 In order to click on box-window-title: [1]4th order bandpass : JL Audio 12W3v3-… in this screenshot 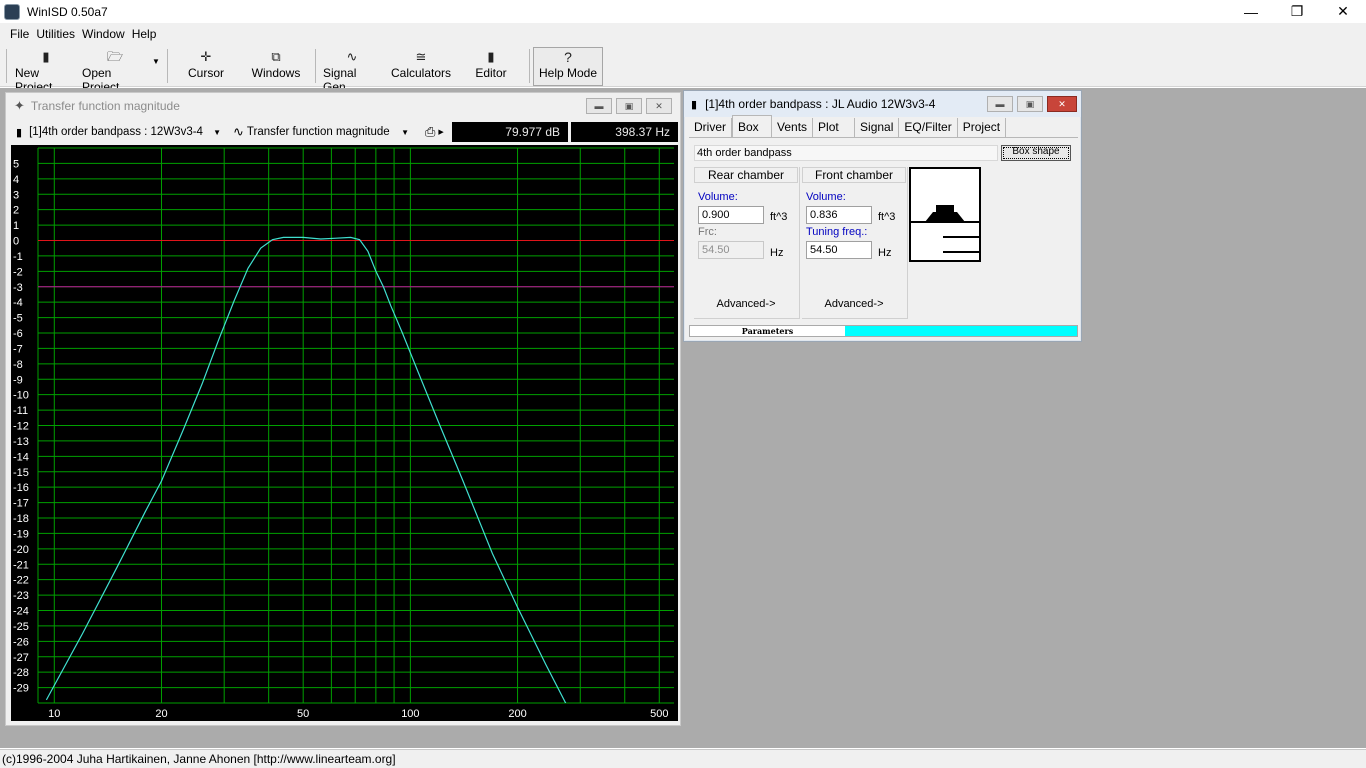, I will do `click(820, 104)`.